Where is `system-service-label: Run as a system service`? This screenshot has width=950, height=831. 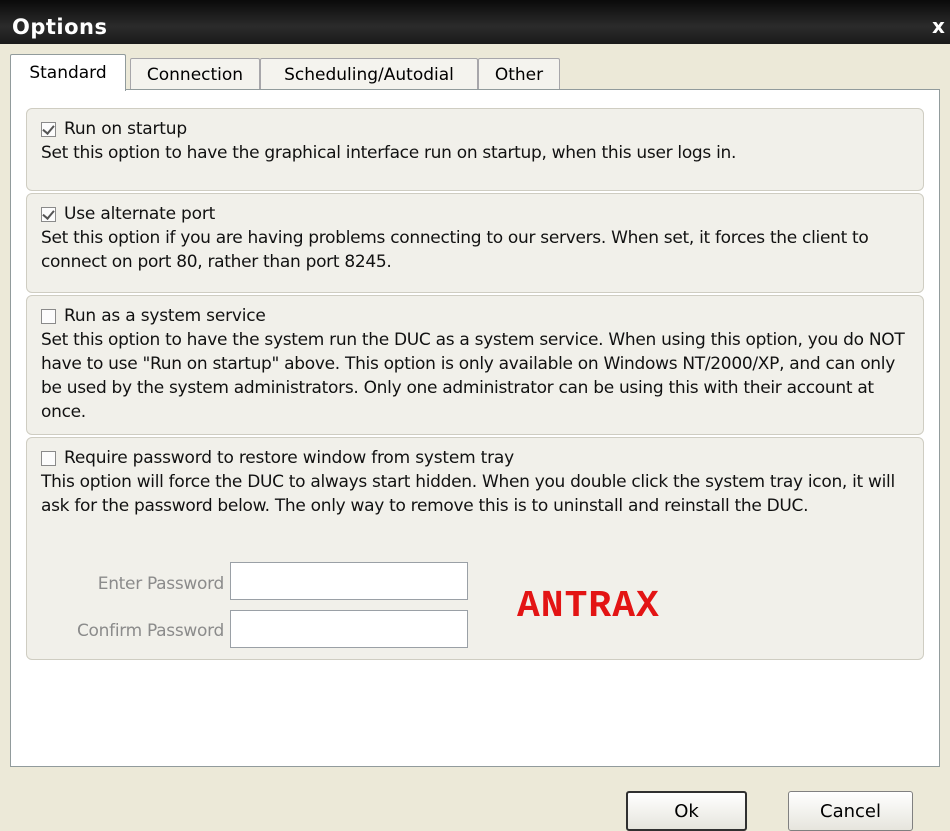 system-service-label: Run as a system service is located at coordinates (165, 316).